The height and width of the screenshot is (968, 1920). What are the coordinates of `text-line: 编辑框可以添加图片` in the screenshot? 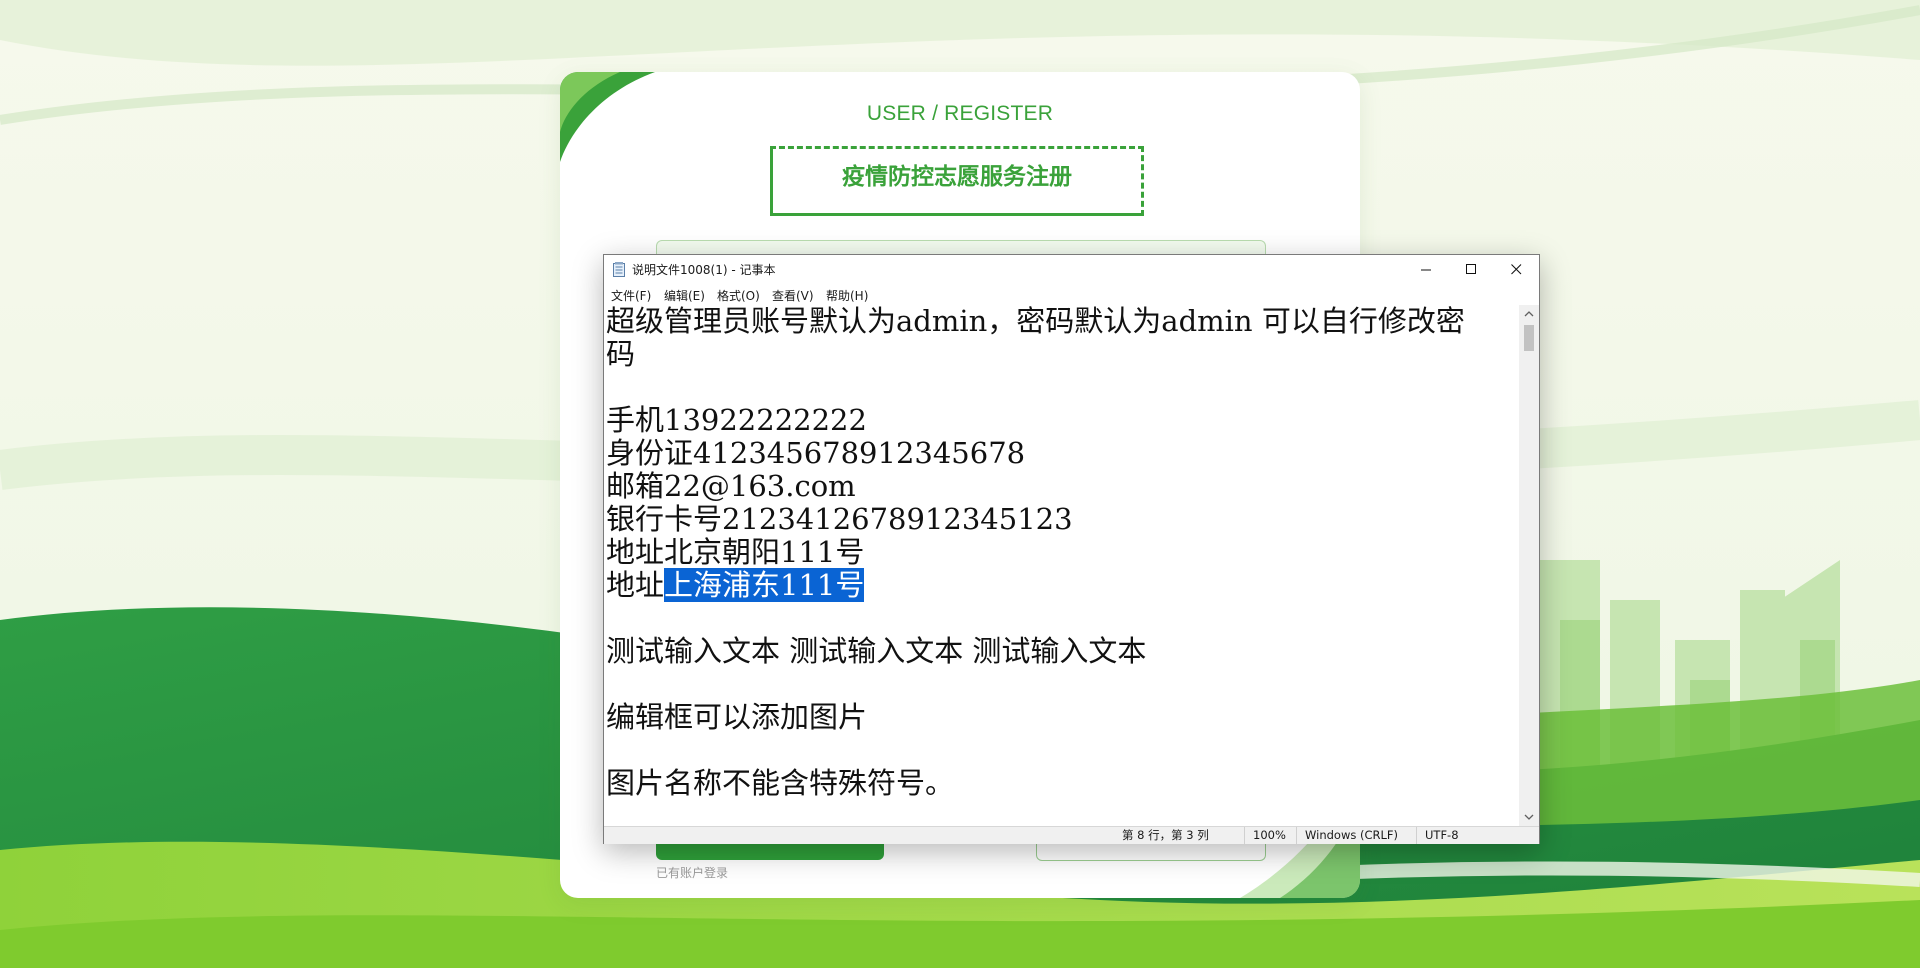 It's located at (737, 717).